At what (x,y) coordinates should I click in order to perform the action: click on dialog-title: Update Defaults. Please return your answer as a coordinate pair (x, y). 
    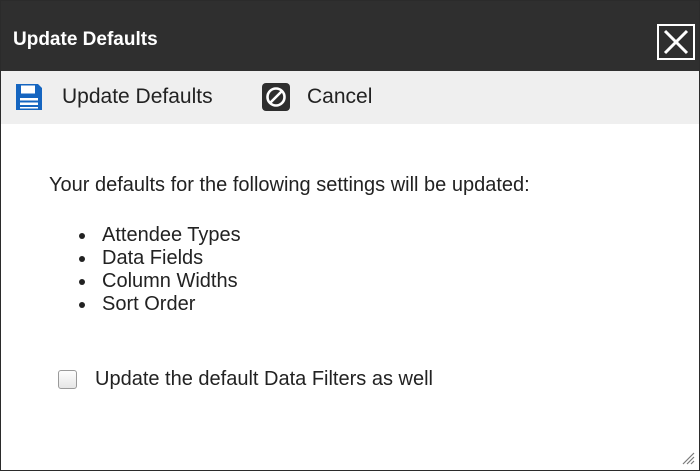
    Looking at the image, I should click on (85, 39).